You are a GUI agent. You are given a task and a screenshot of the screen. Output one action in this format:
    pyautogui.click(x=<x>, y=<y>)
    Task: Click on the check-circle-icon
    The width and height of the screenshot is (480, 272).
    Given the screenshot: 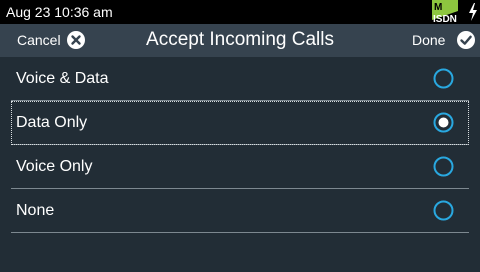 What is the action you would take?
    pyautogui.click(x=466, y=40)
    